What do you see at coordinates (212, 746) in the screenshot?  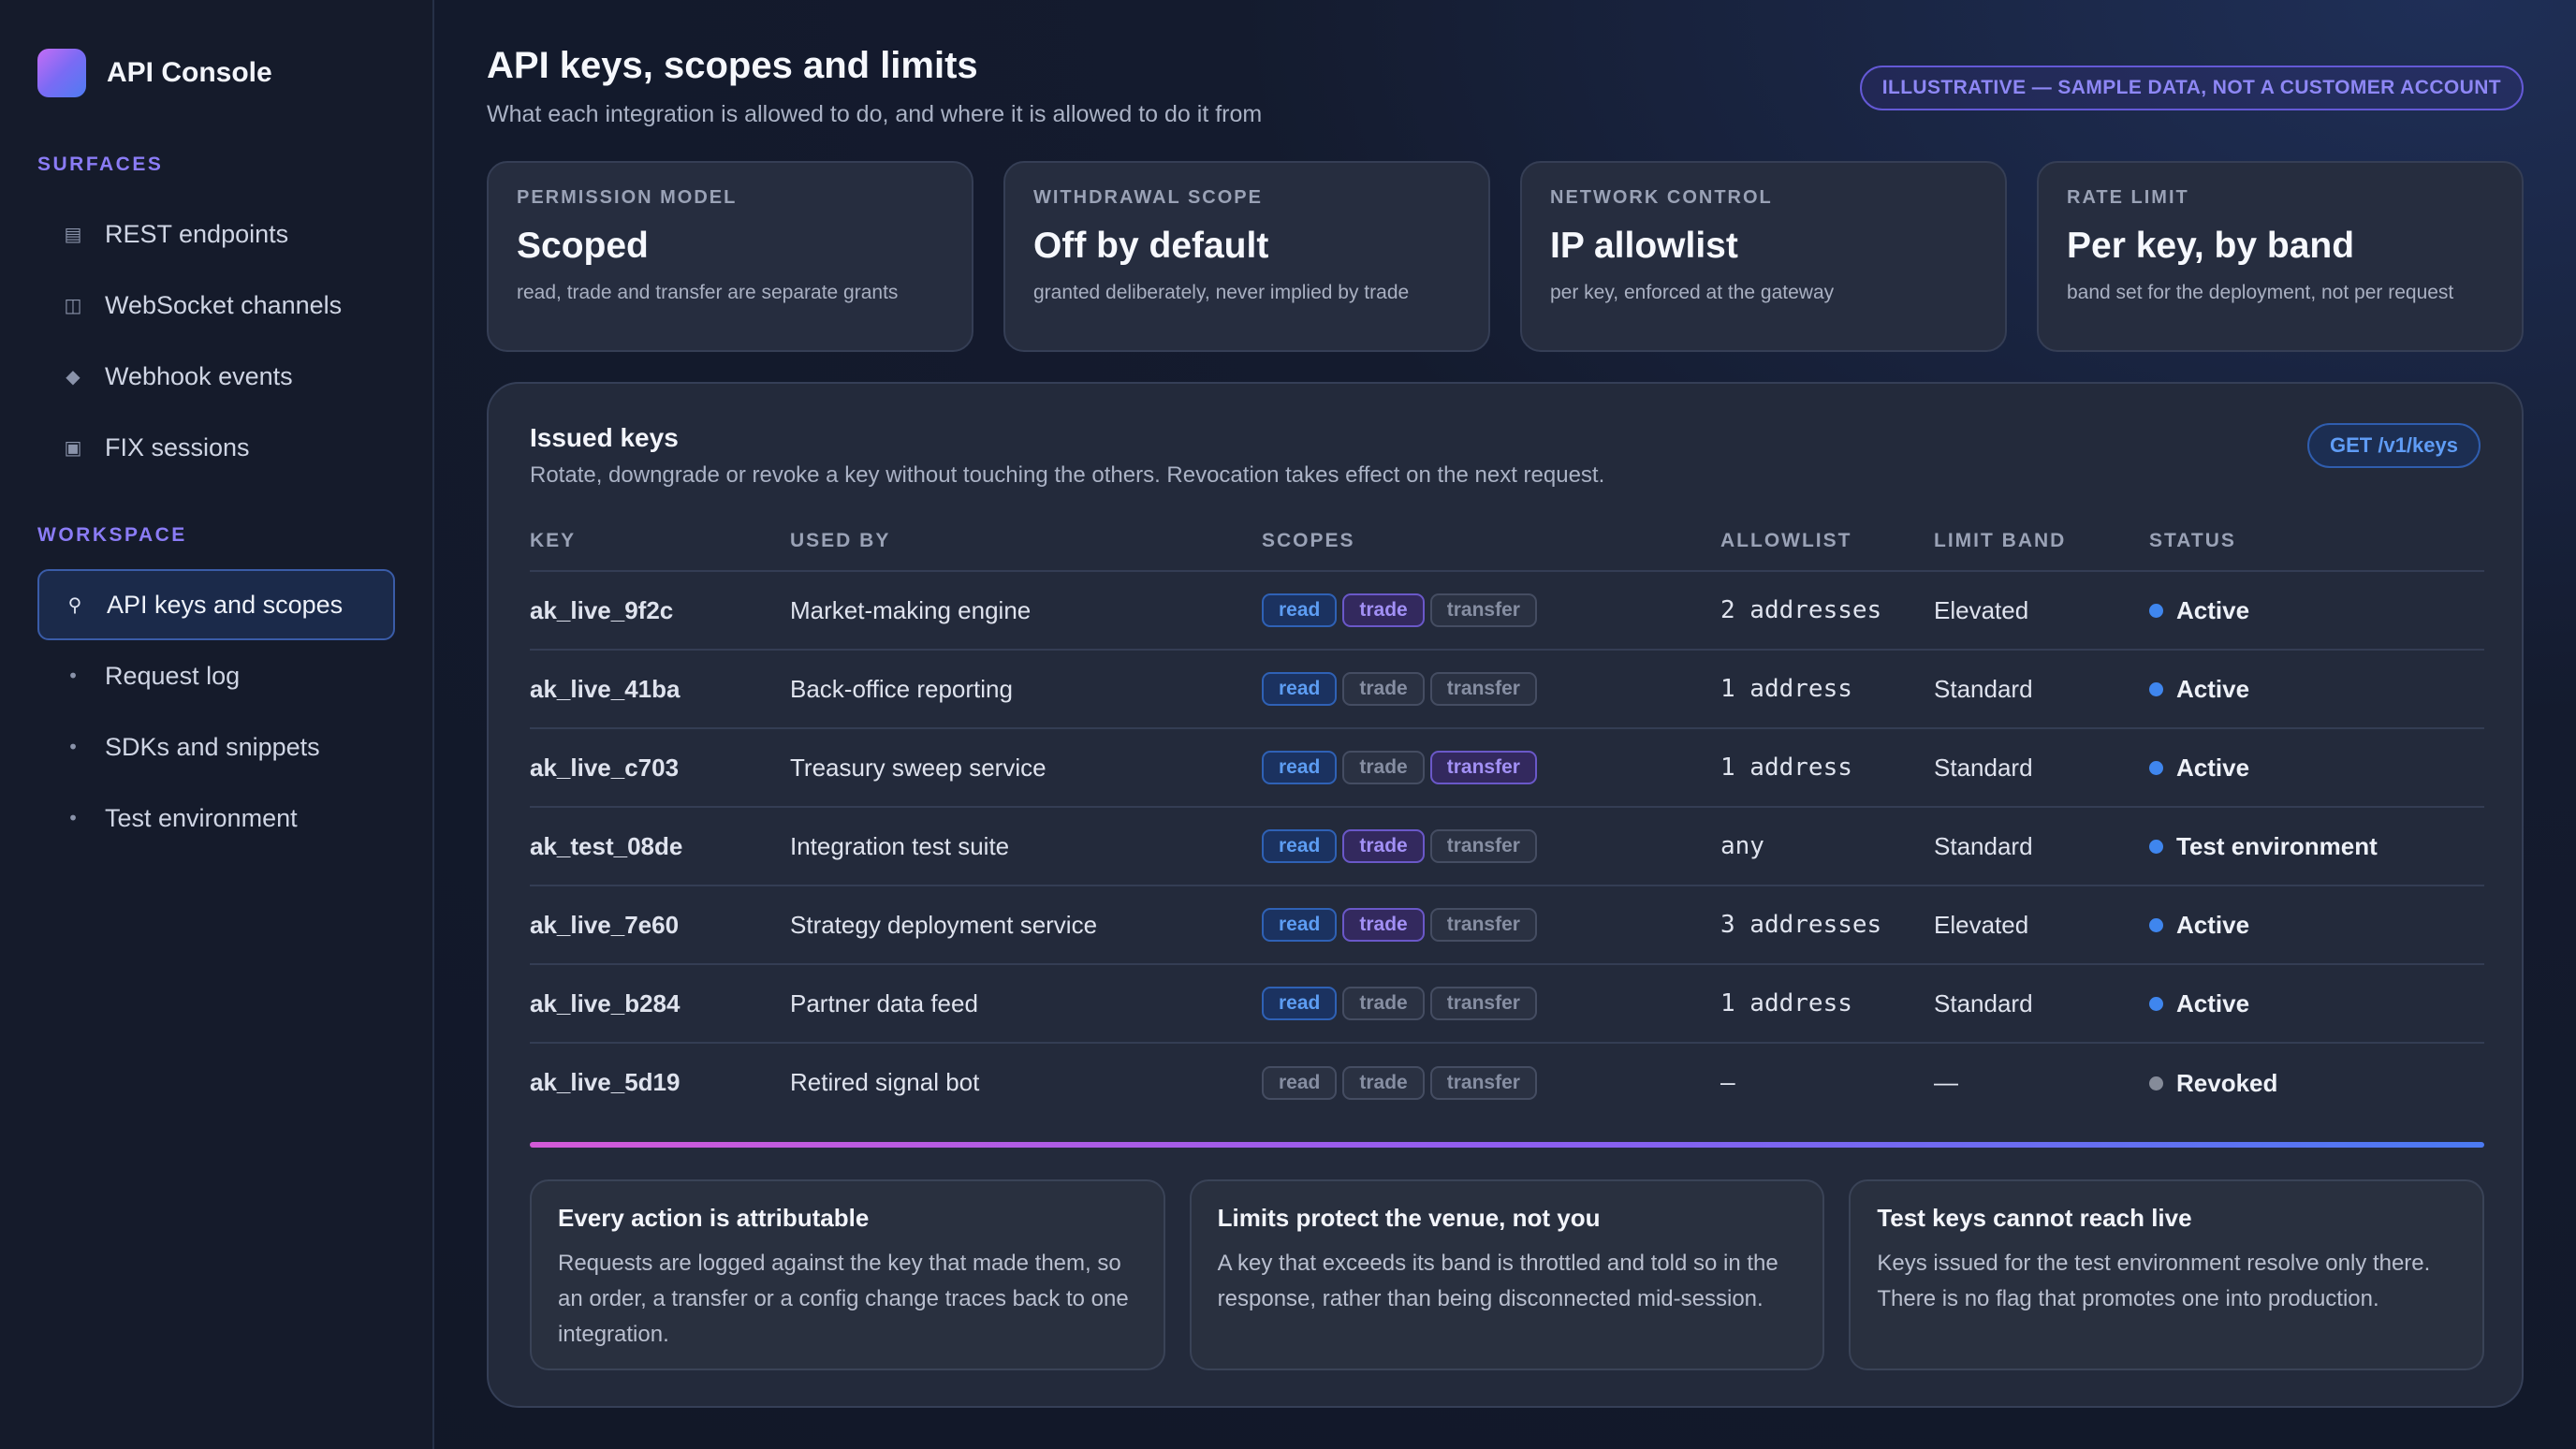 I see `sidebar-item-label: SDKs and snippets` at bounding box center [212, 746].